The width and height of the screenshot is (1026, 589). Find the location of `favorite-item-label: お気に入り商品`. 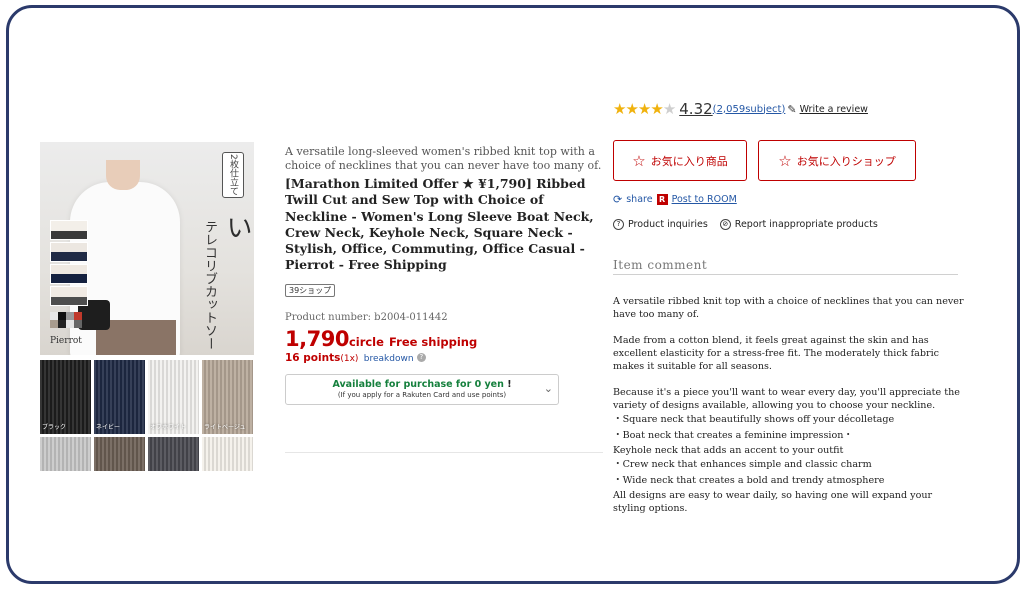

favorite-item-label: お気に入り商品 is located at coordinates (689, 161).